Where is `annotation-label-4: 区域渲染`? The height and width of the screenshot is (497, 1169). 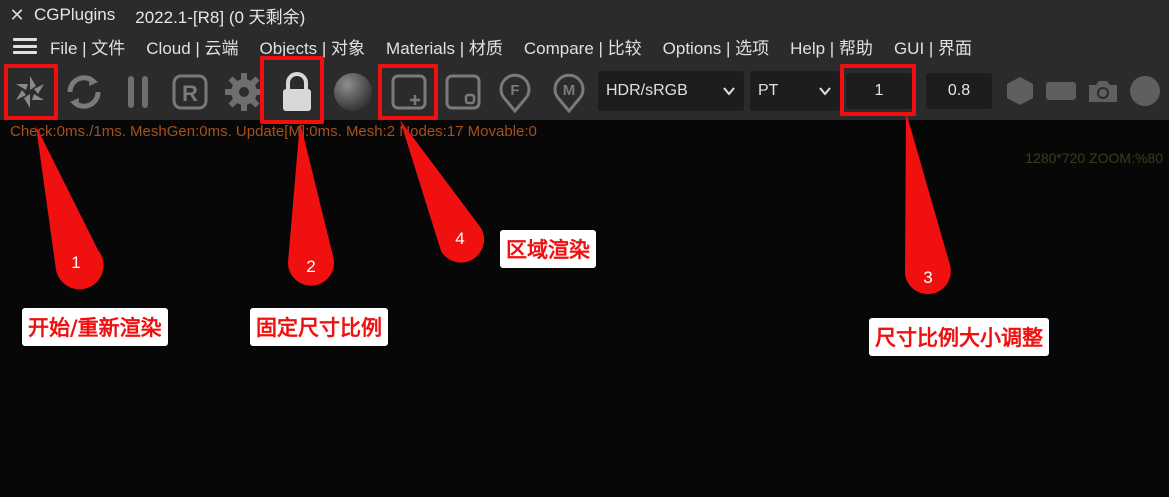 annotation-label-4: 区域渲染 is located at coordinates (548, 249).